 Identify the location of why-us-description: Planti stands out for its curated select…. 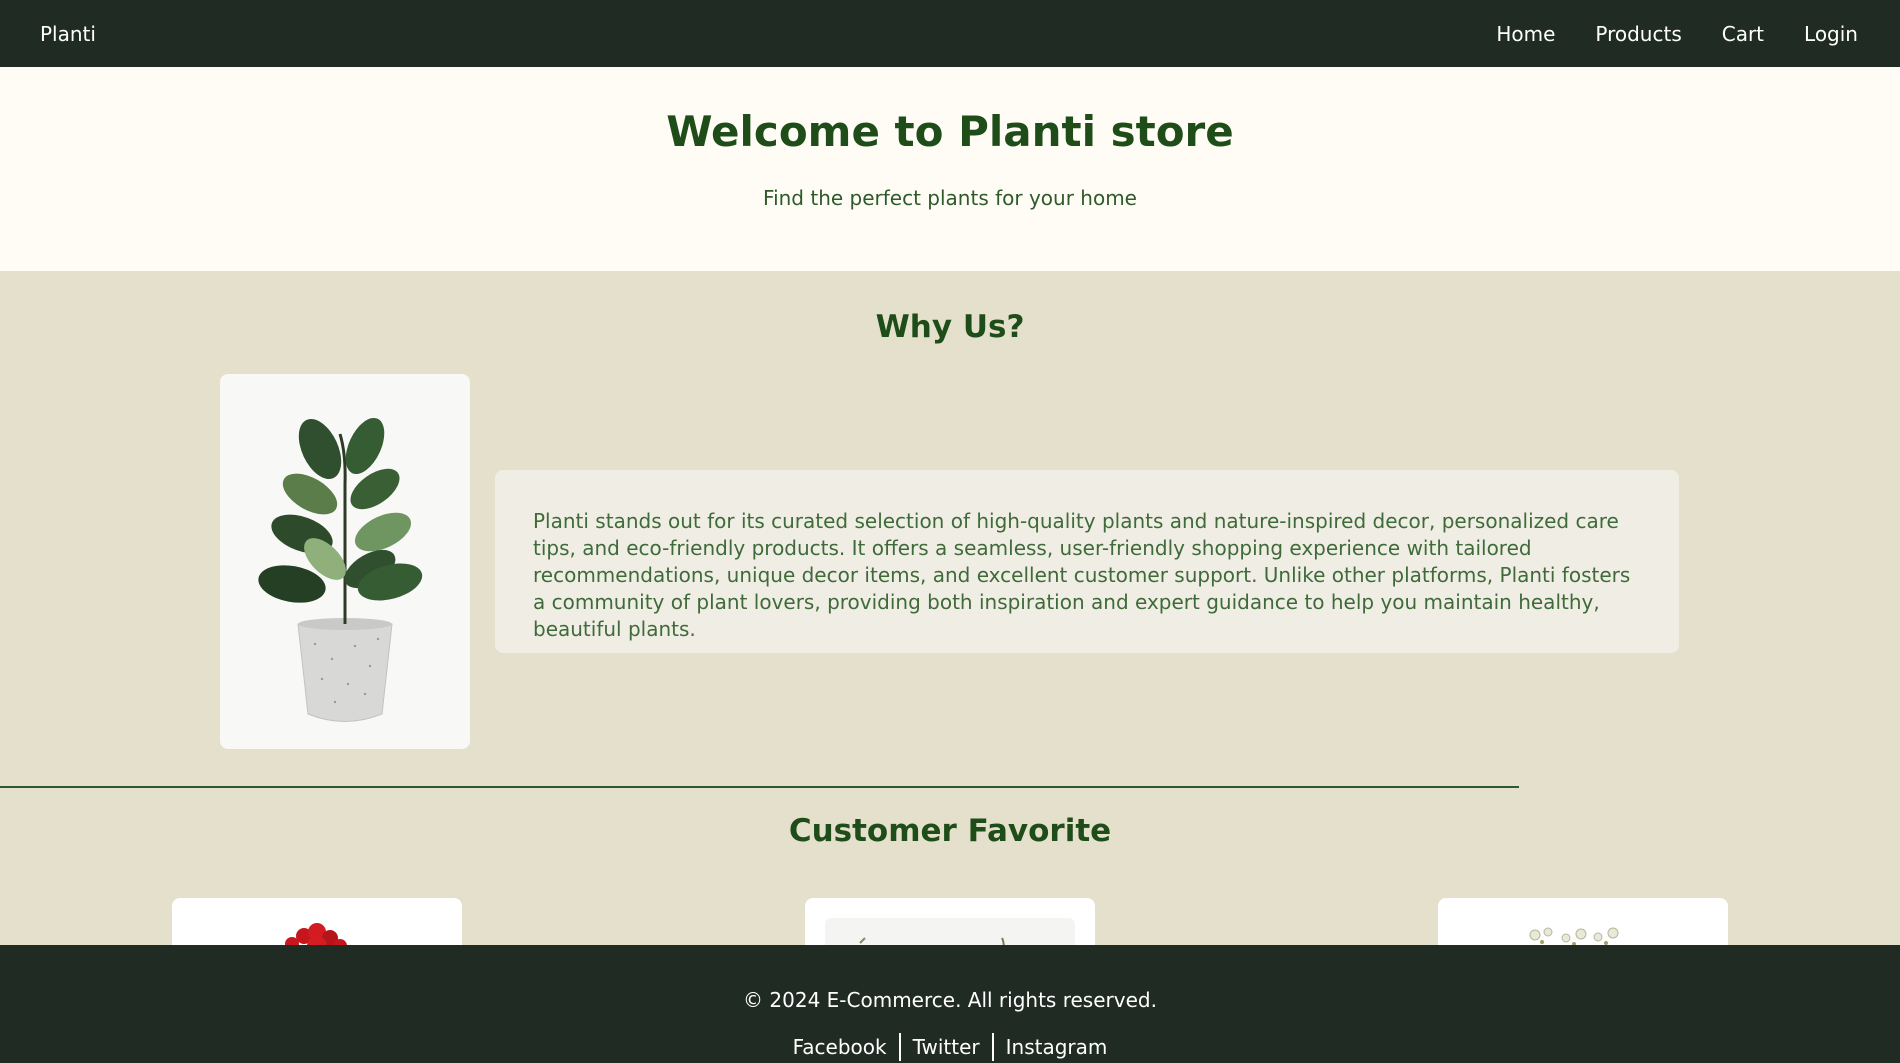
(1082, 575).